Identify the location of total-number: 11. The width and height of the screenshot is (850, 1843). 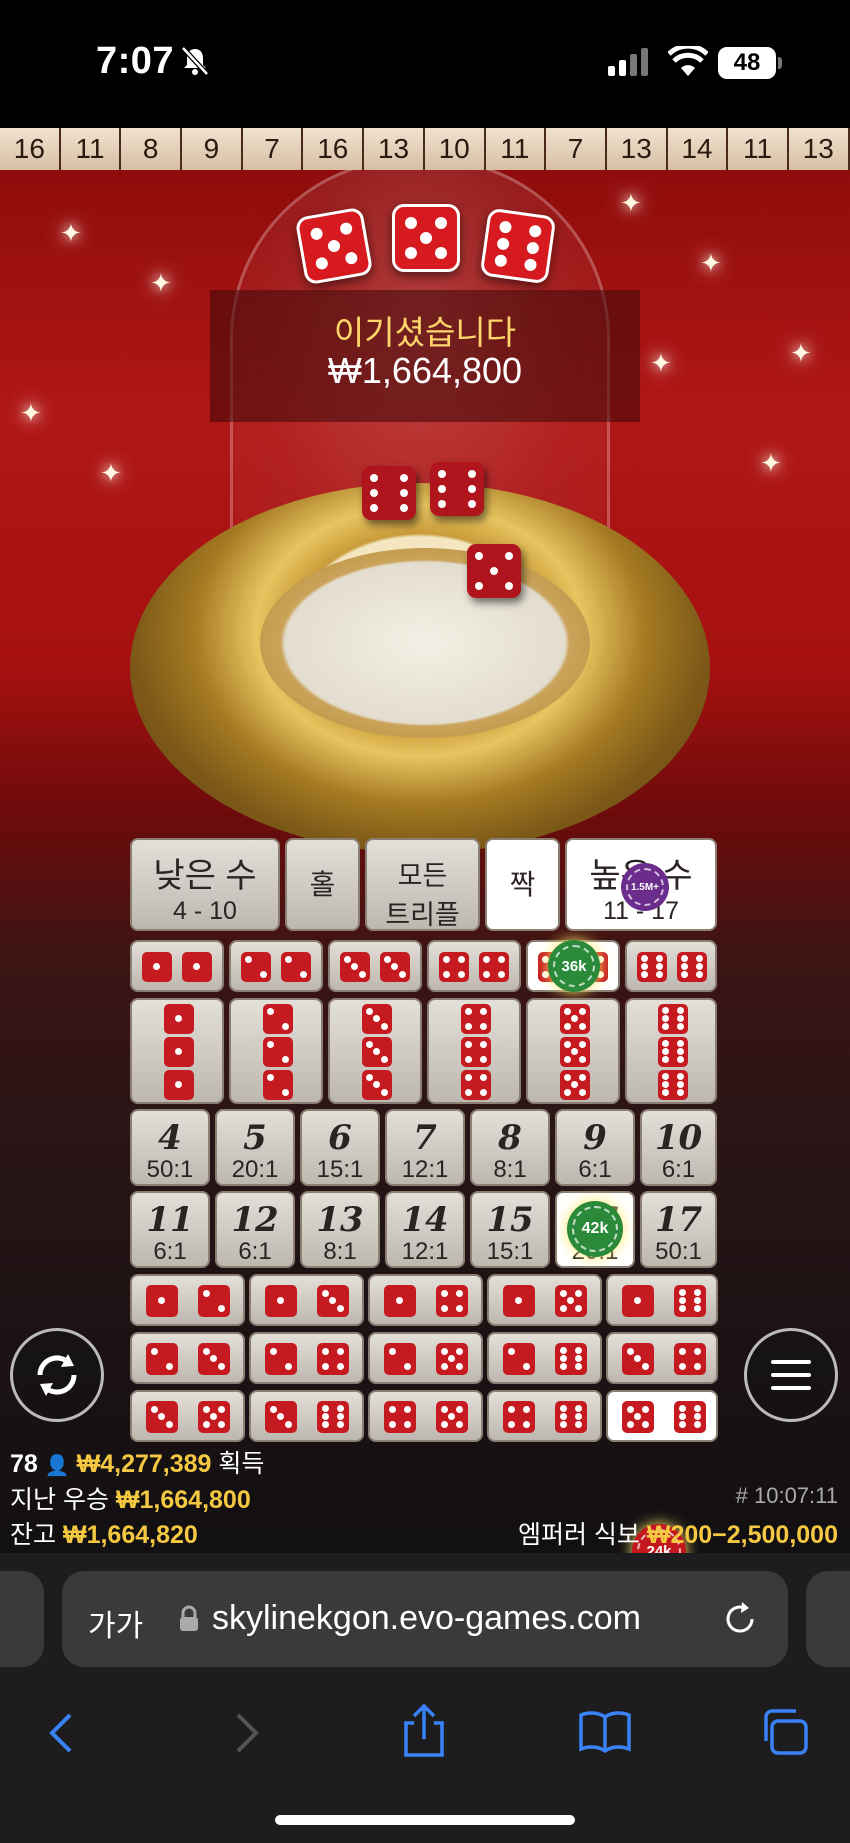
(170, 1220).